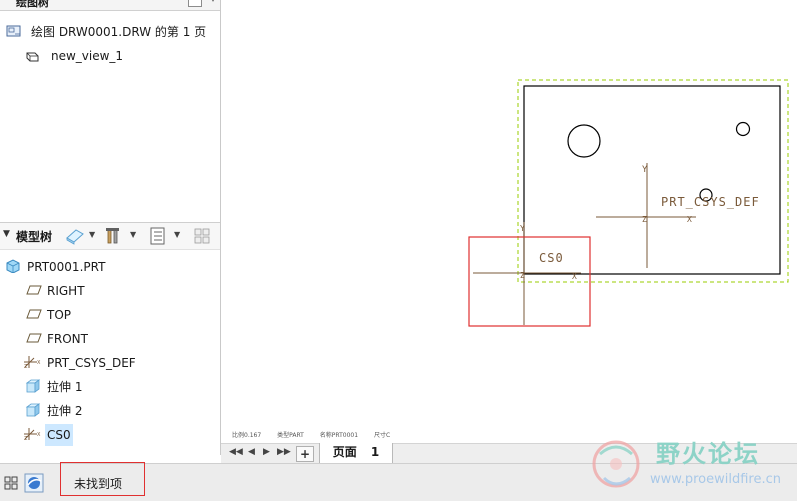  What do you see at coordinates (689, 219) in the screenshot?
I see `csys-default-axis-x: X` at bounding box center [689, 219].